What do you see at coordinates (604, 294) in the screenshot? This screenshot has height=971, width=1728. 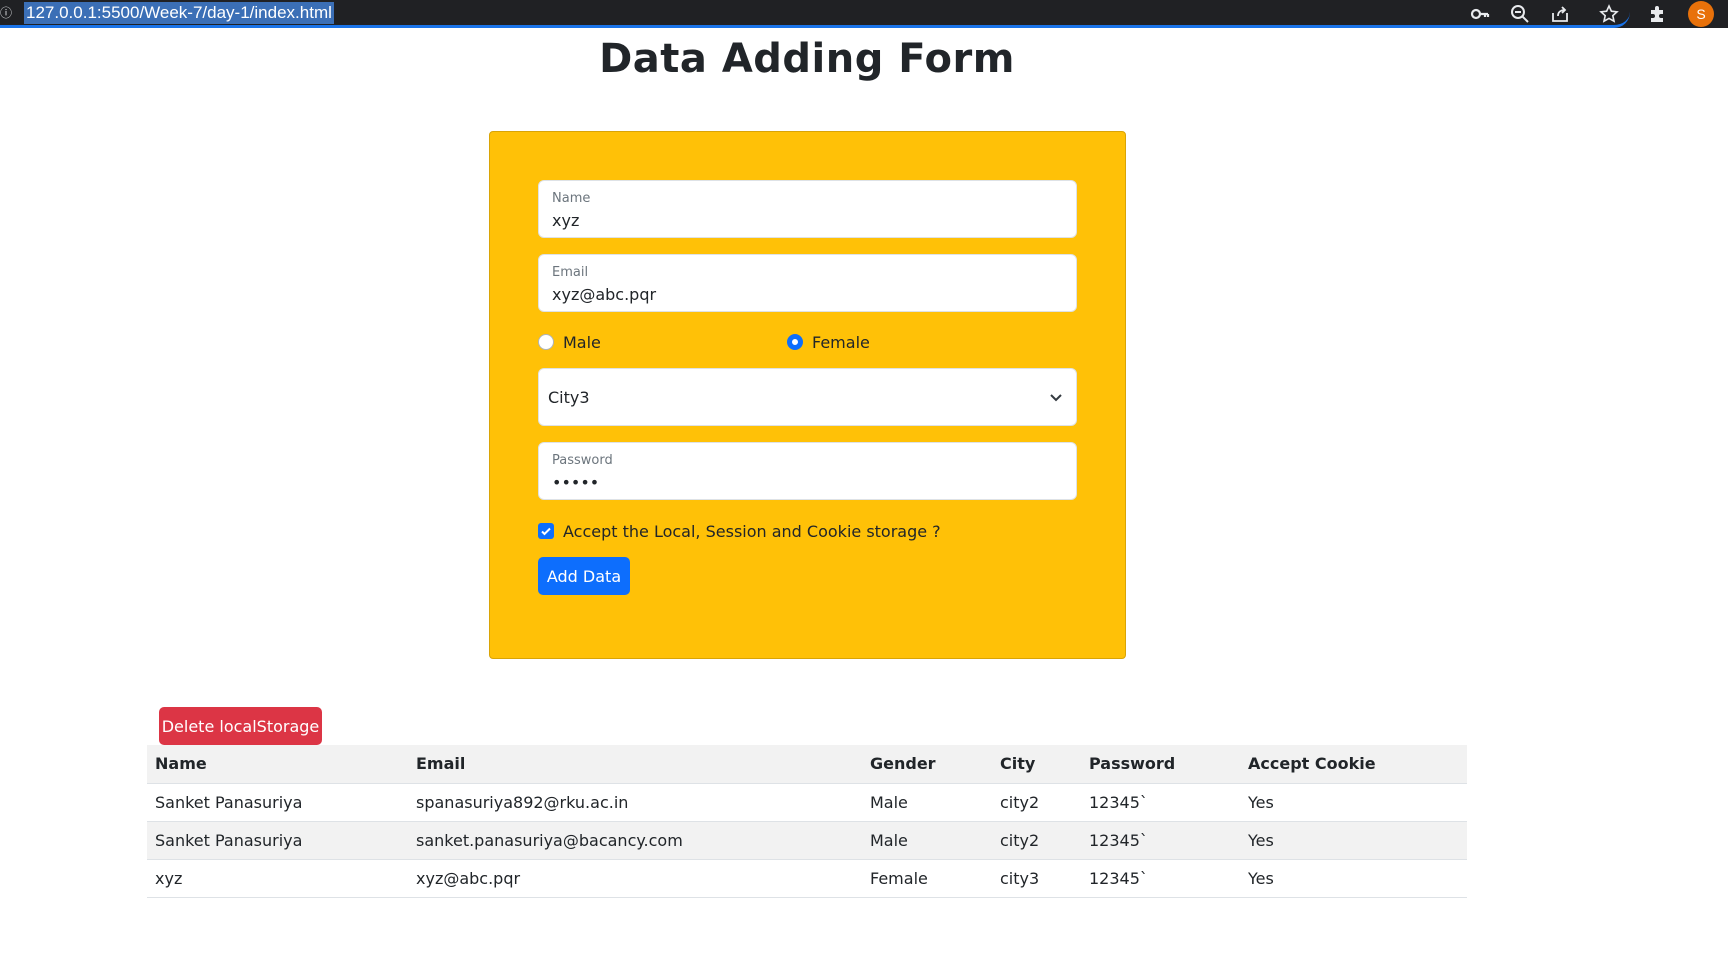 I see `email-value: xyz@abc.pqr` at bounding box center [604, 294].